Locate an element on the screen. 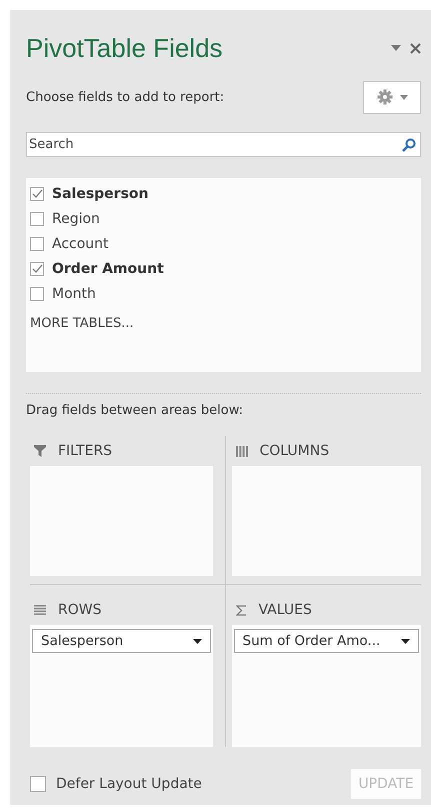 The image size is (431, 809). settings-button is located at coordinates (392, 97).